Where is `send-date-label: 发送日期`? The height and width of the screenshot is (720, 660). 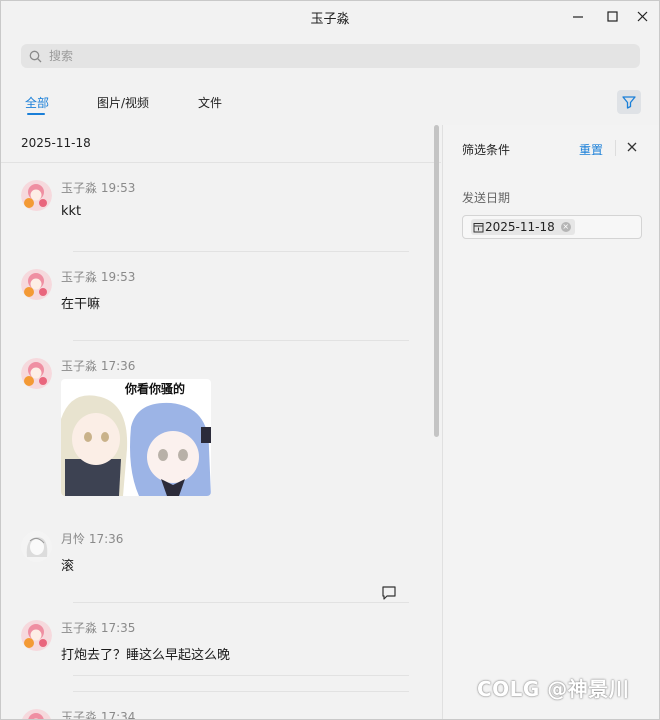
send-date-label: 发送日期 is located at coordinates (486, 198).